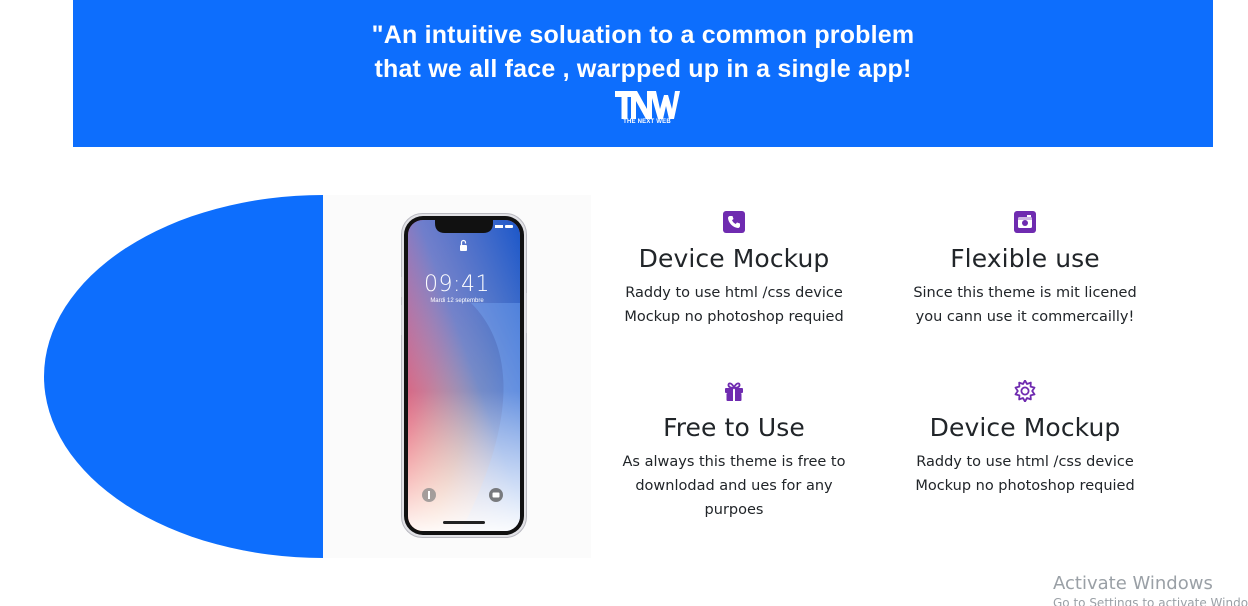  Describe the element at coordinates (1025, 391) in the screenshot. I see `gear-icon` at that location.